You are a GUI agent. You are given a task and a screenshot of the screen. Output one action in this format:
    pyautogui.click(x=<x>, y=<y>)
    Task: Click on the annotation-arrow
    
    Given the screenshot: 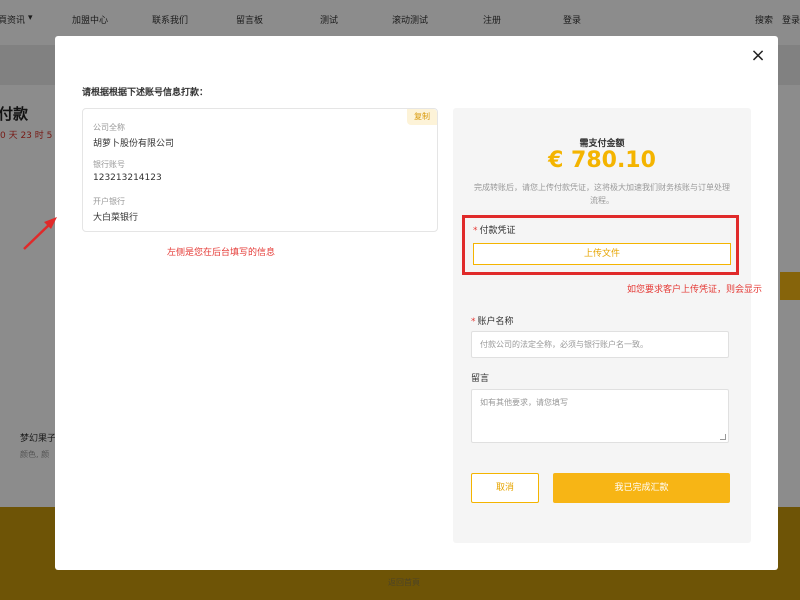 What is the action you would take?
    pyautogui.click(x=40, y=233)
    